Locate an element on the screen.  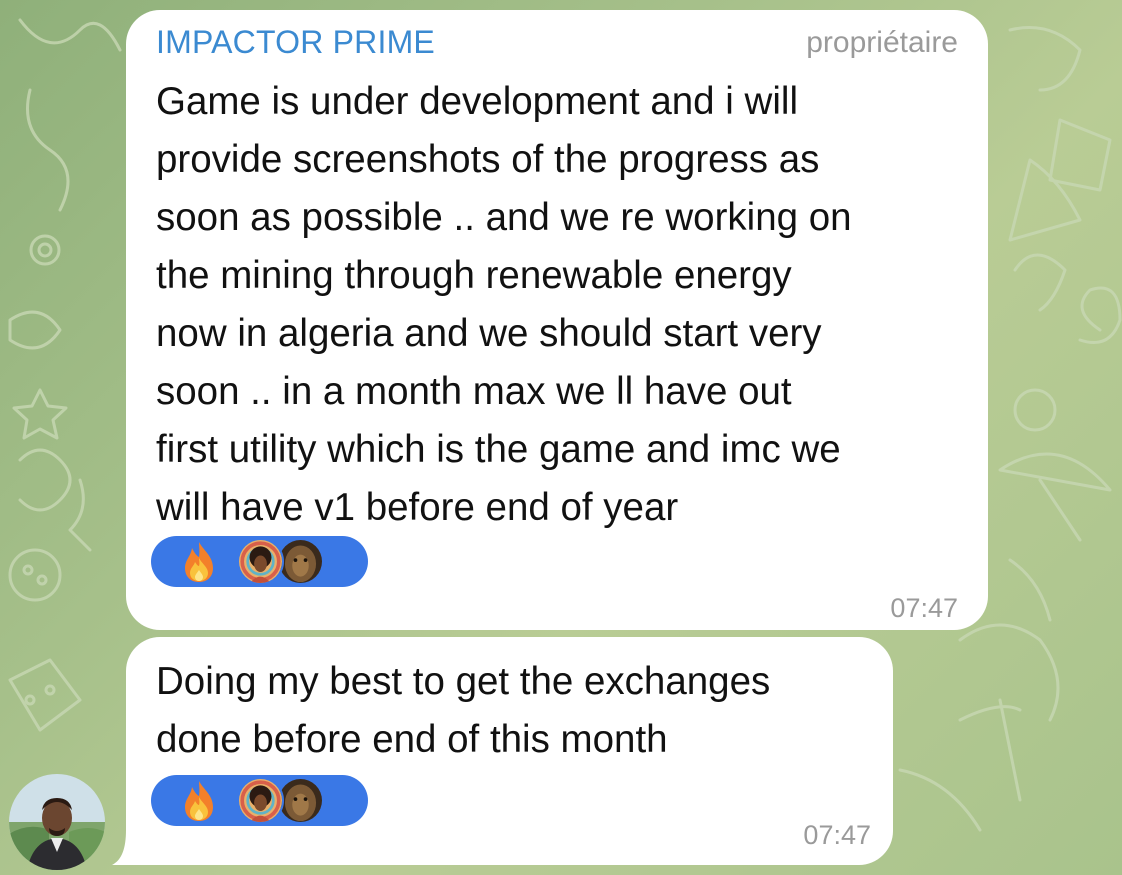
sender-name: IMPACTOR PRIME is located at coordinates (295, 42).